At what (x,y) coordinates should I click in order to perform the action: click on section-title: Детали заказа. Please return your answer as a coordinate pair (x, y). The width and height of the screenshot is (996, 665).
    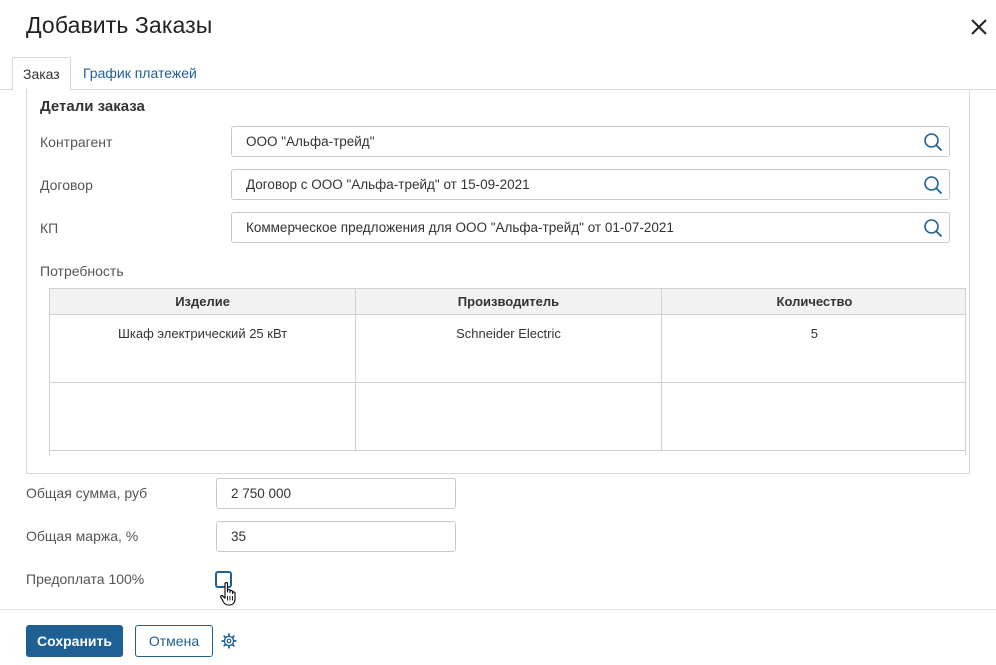
    Looking at the image, I should click on (92, 106).